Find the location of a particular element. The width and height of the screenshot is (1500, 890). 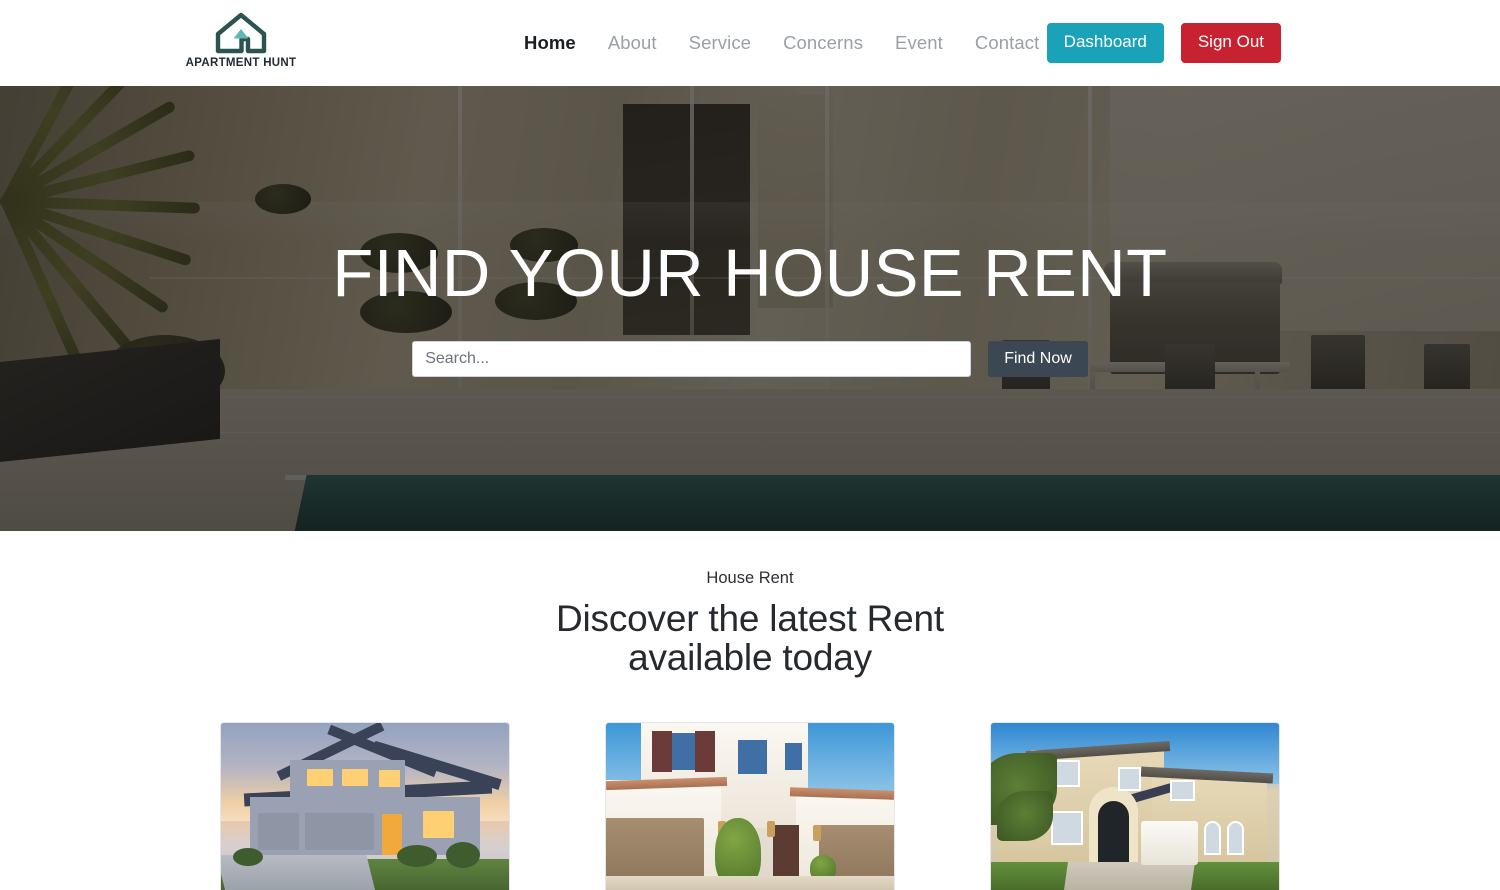

listing-card: Gorgeous house is located at coordinates (1135, 805).